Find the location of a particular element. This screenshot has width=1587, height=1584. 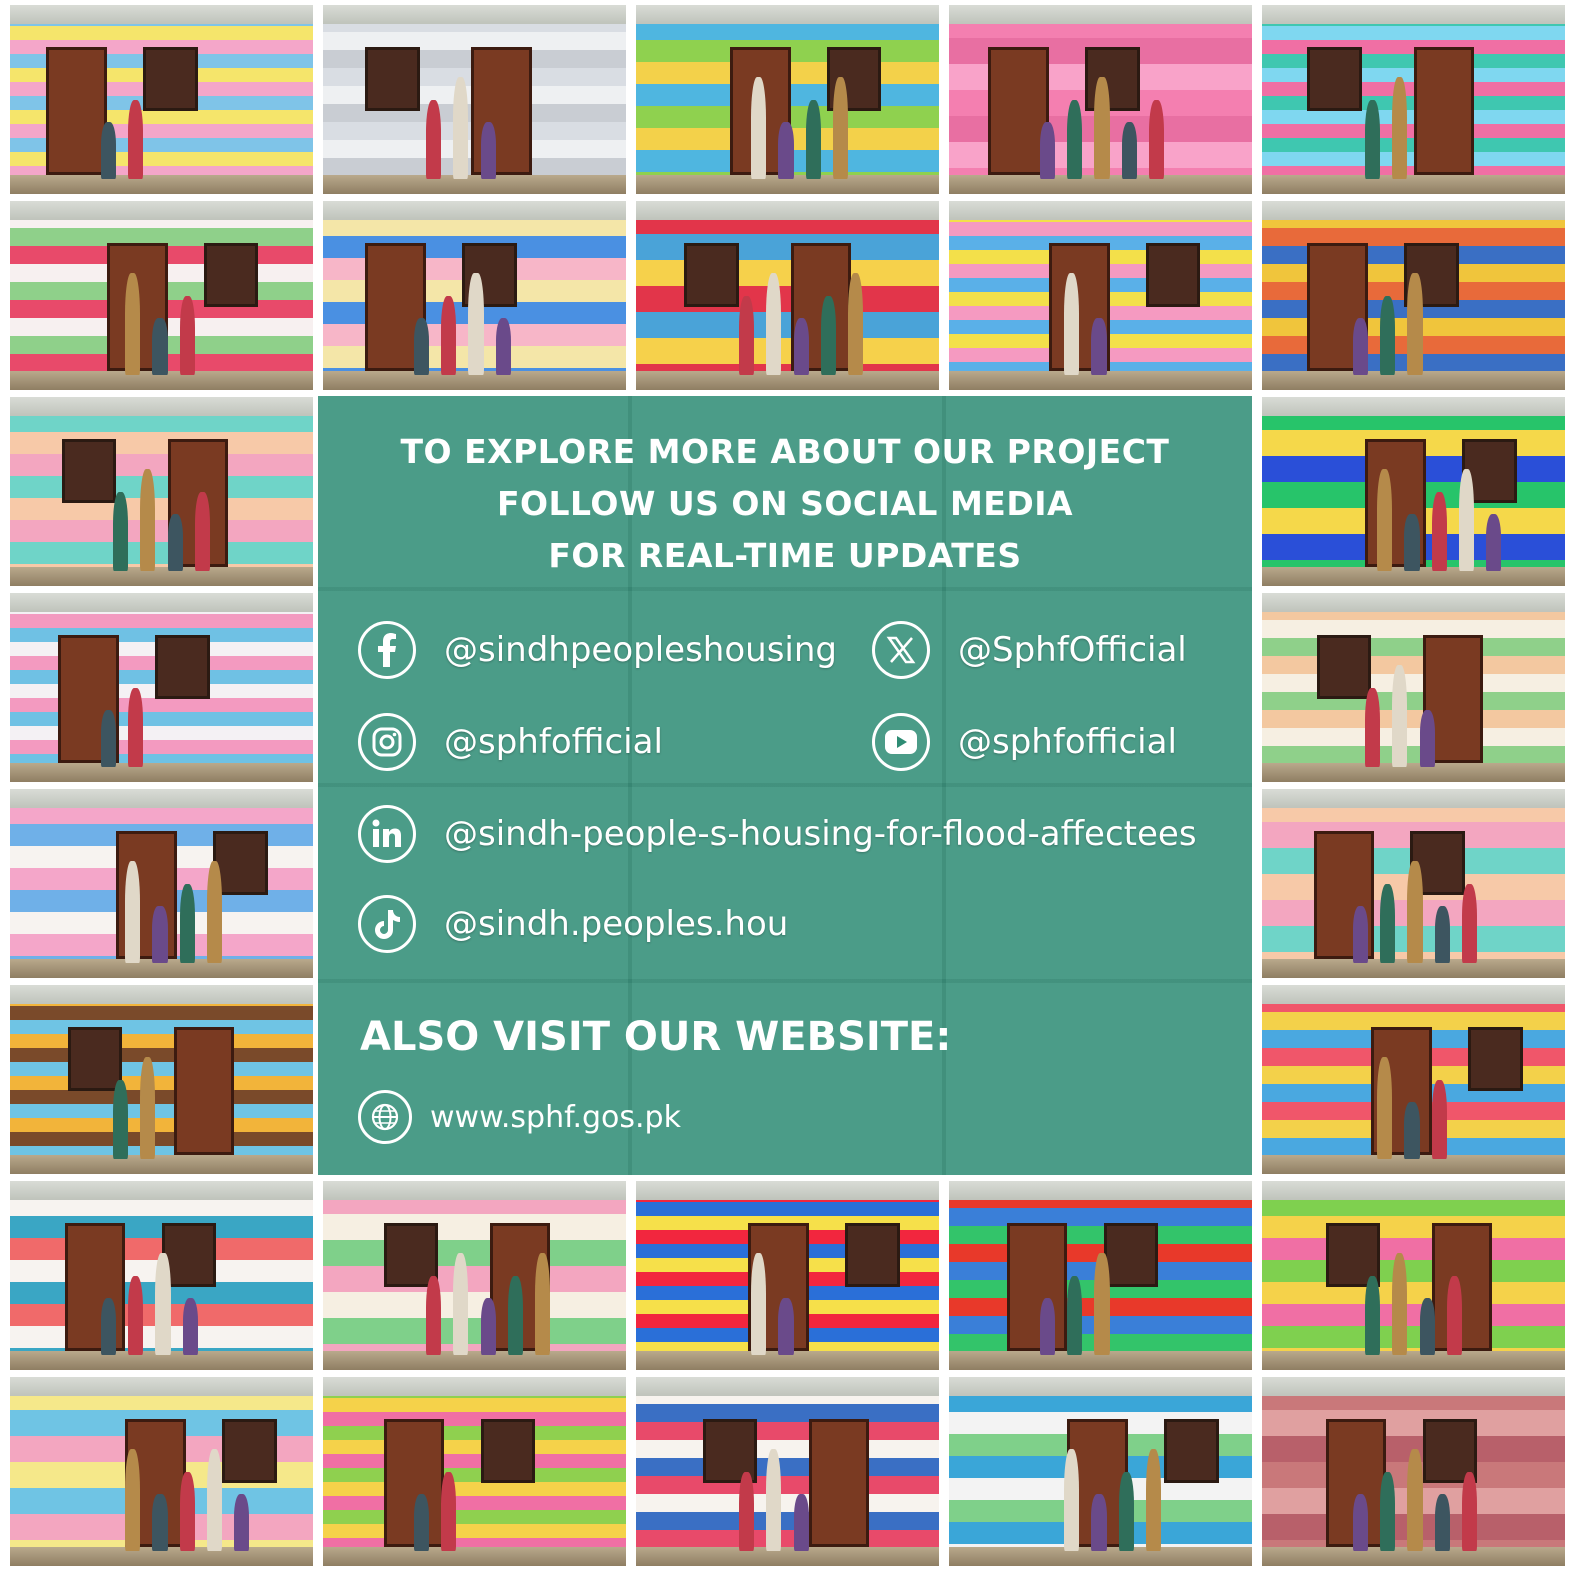

heading-line-3: FOR REAL-TIME UPDATES is located at coordinates (785, 555).